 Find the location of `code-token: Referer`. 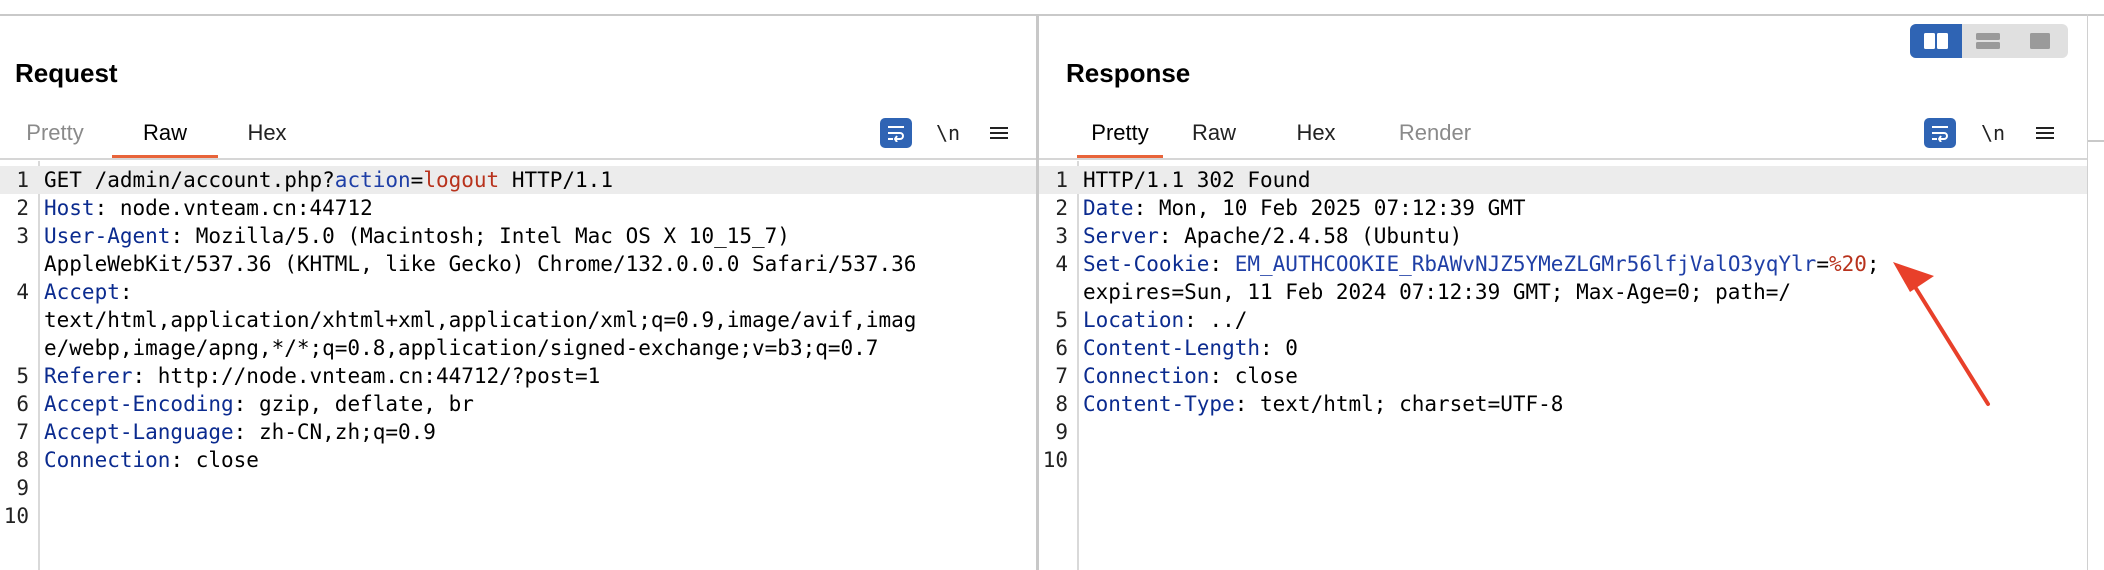

code-token: Referer is located at coordinates (88, 376).